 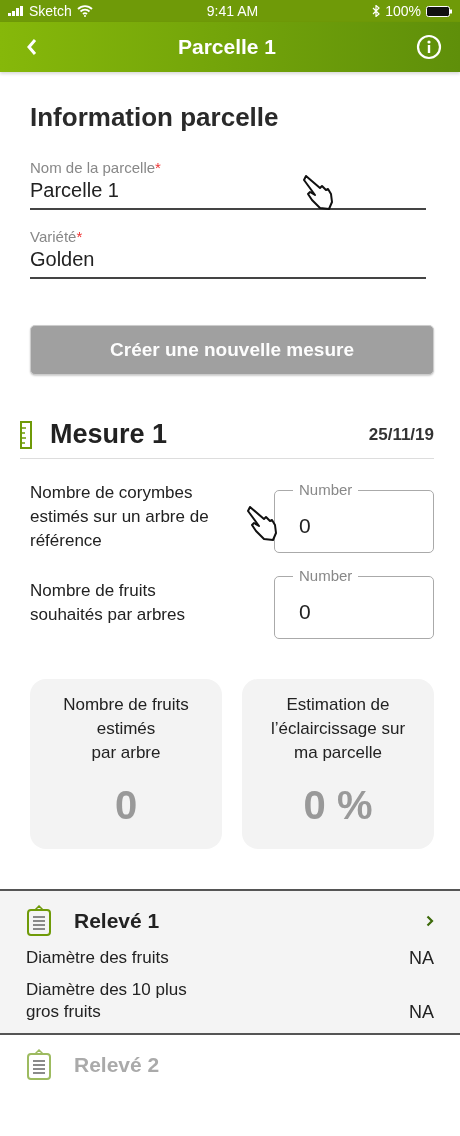 What do you see at coordinates (155, 117) in the screenshot?
I see `section-title: Information parcelle` at bounding box center [155, 117].